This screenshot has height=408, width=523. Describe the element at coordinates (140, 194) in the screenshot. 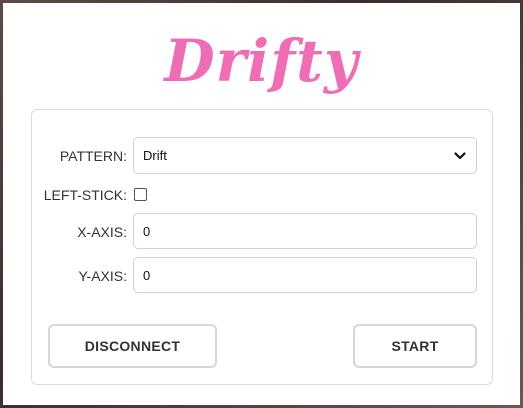

I see `left-stick-checkbox` at that location.